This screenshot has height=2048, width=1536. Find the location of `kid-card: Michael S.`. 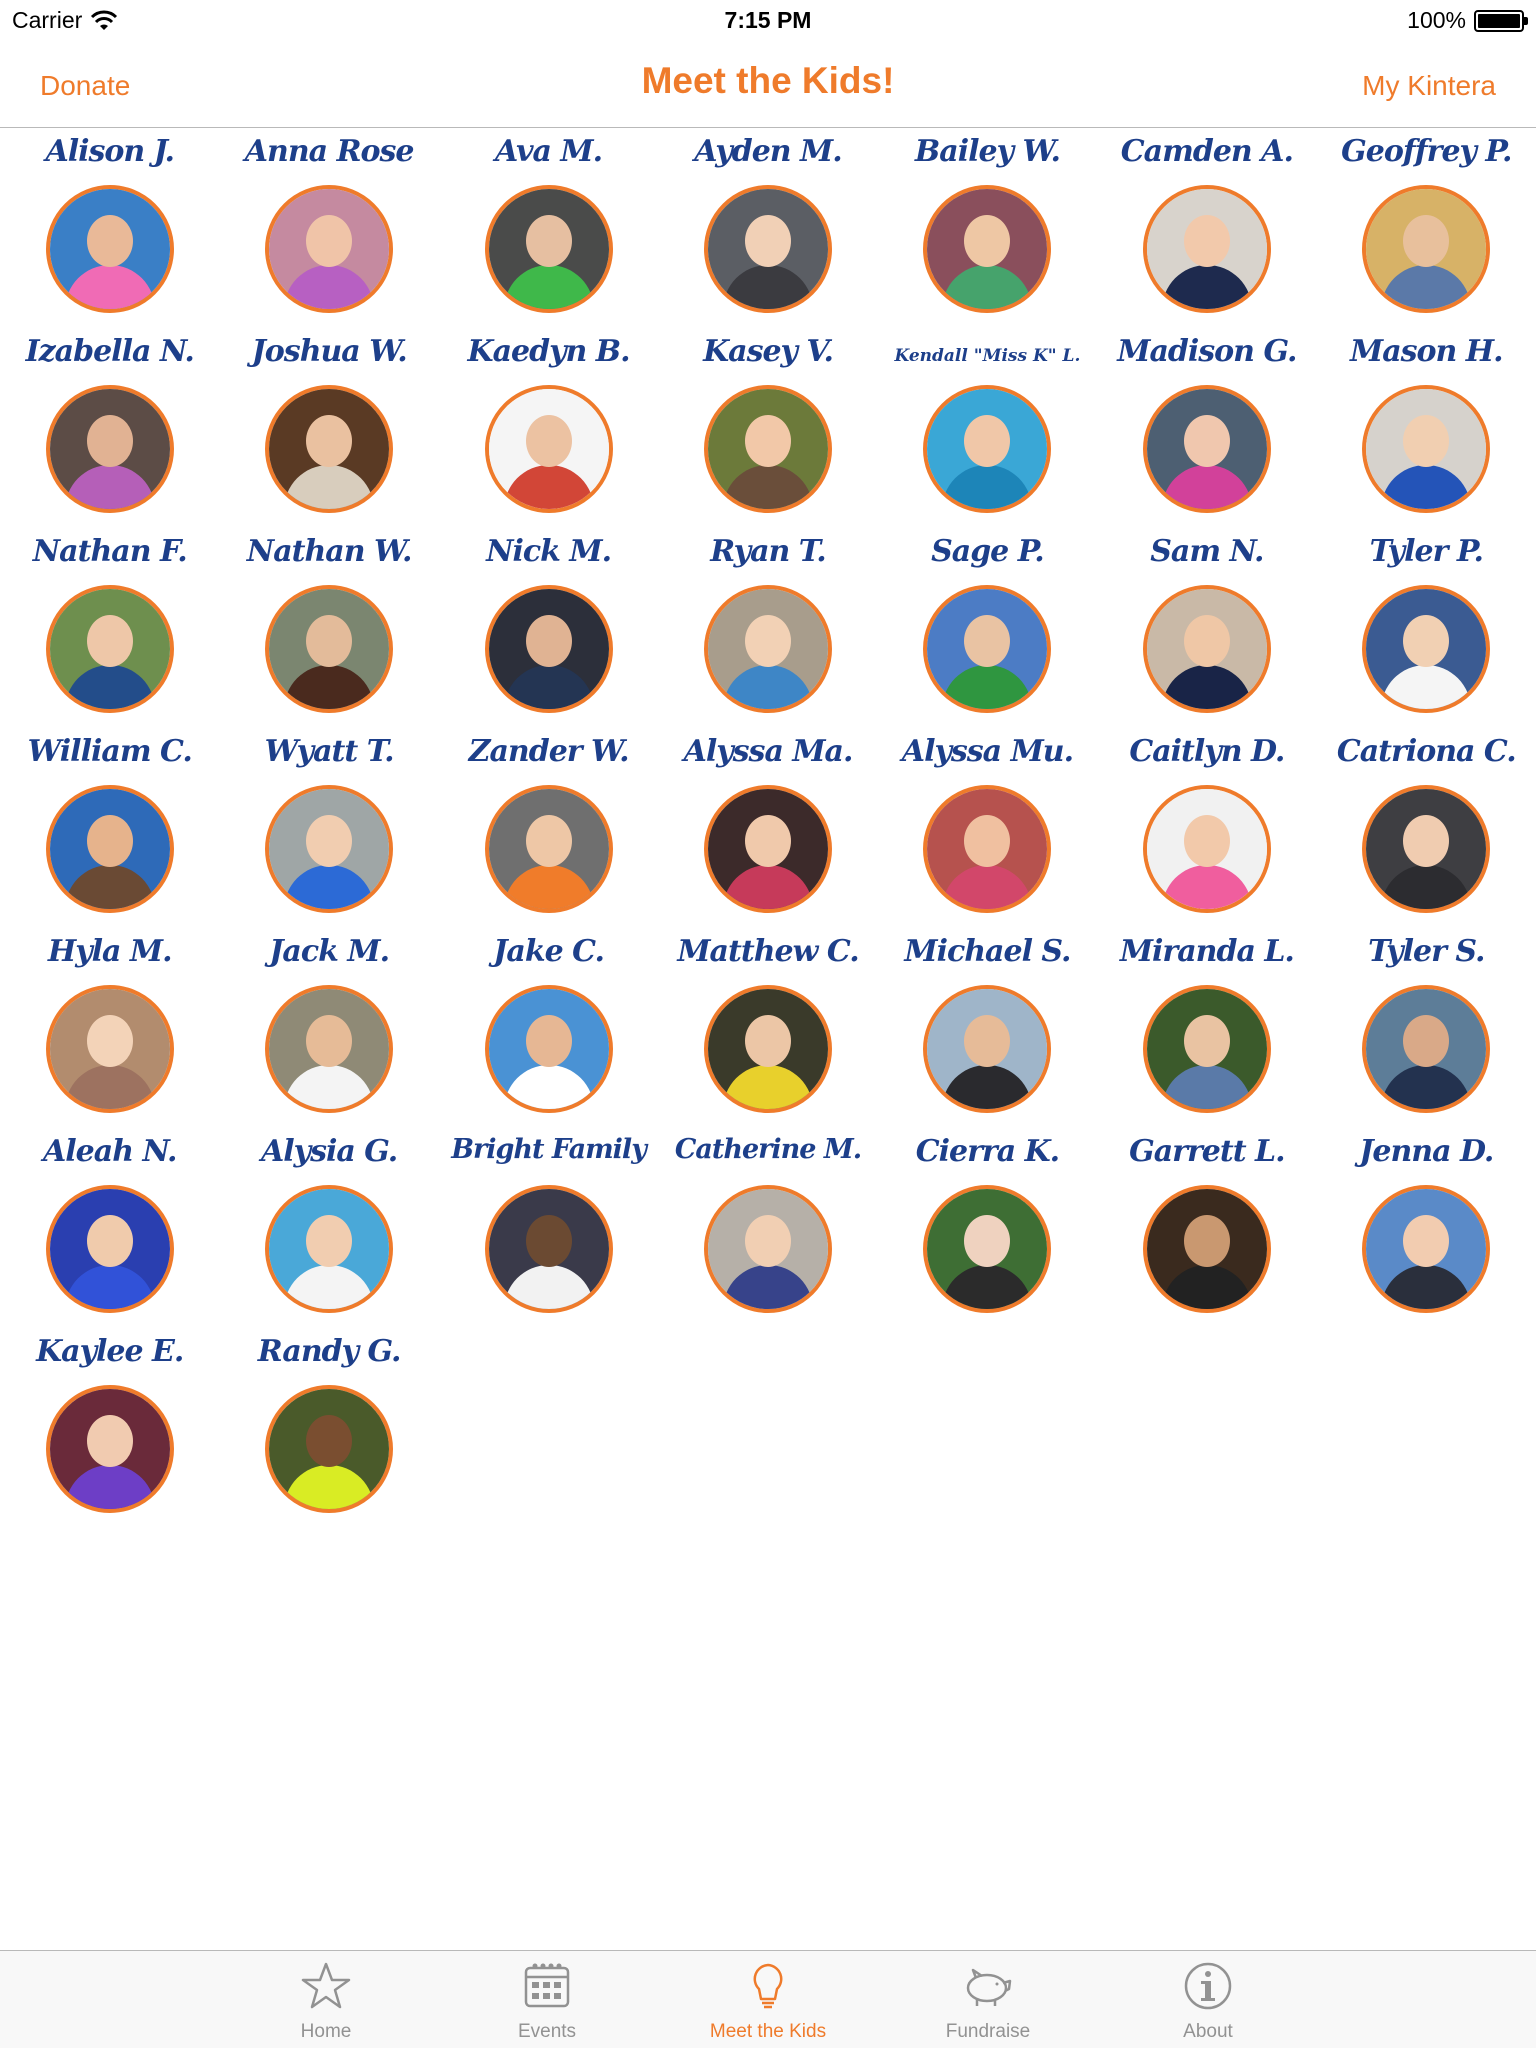

kid-card: Michael S. is located at coordinates (987, 1030).